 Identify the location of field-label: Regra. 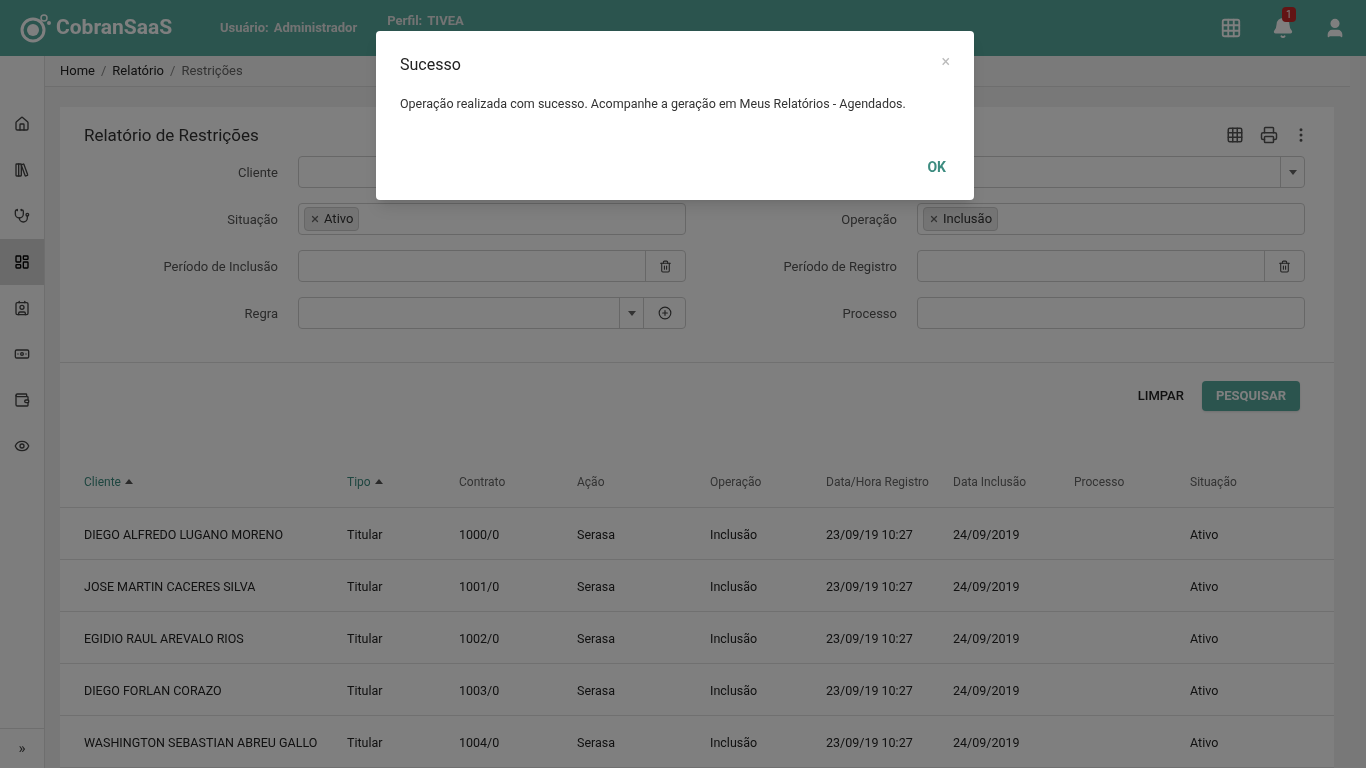
(261, 313).